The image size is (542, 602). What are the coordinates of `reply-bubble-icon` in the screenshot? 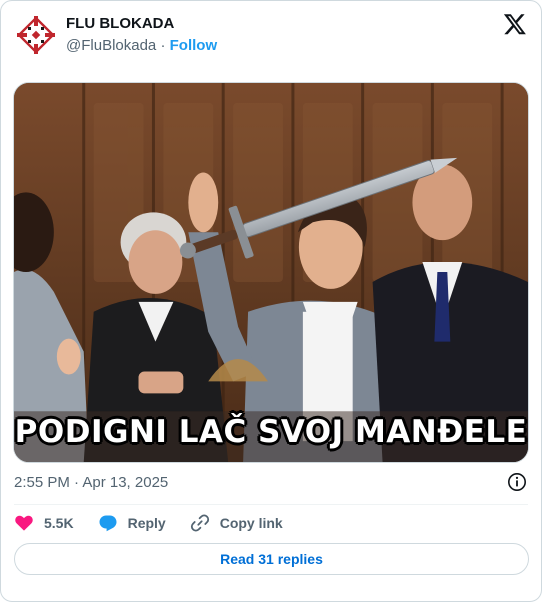 It's located at (108, 523).